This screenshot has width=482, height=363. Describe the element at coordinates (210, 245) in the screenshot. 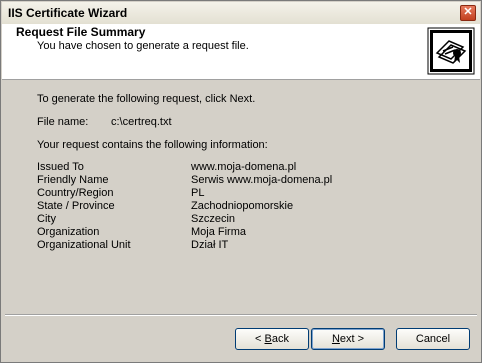

I see `info-value: Dział IT` at that location.